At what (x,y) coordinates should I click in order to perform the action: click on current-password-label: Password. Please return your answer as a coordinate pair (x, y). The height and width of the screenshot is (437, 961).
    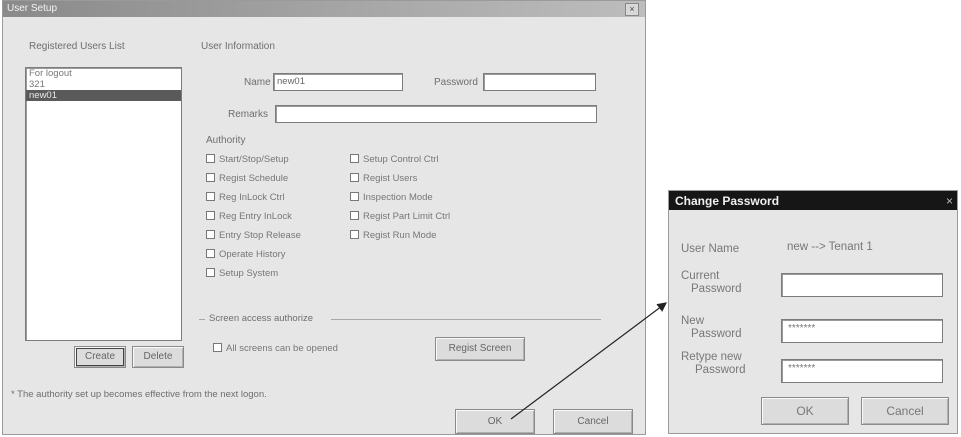
    Looking at the image, I should click on (716, 289).